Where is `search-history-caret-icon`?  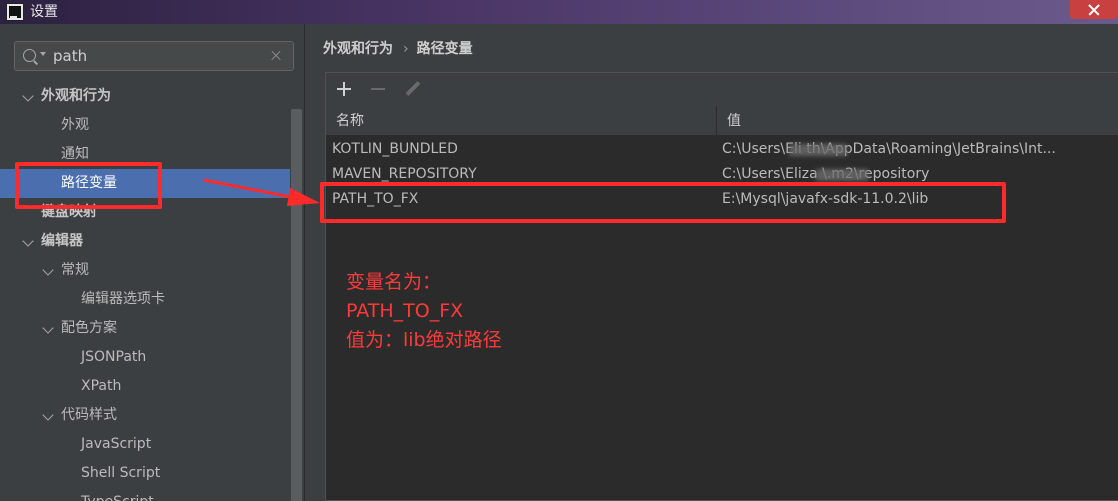 search-history-caret-icon is located at coordinates (43, 54).